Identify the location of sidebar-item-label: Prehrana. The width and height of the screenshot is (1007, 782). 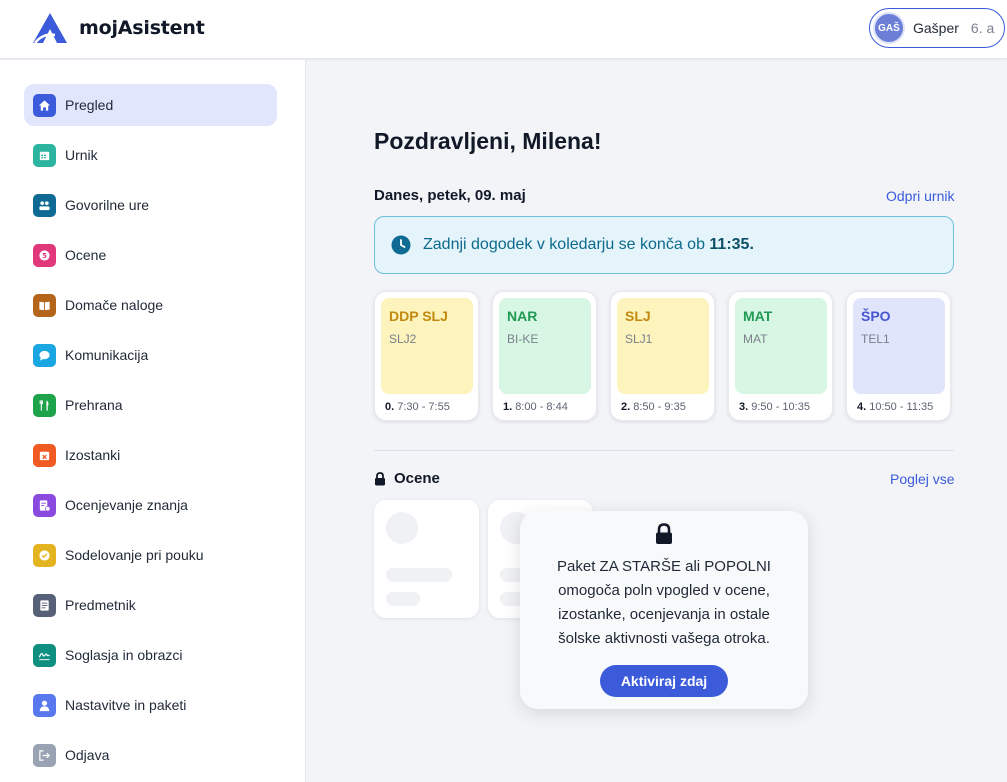
(94, 405).